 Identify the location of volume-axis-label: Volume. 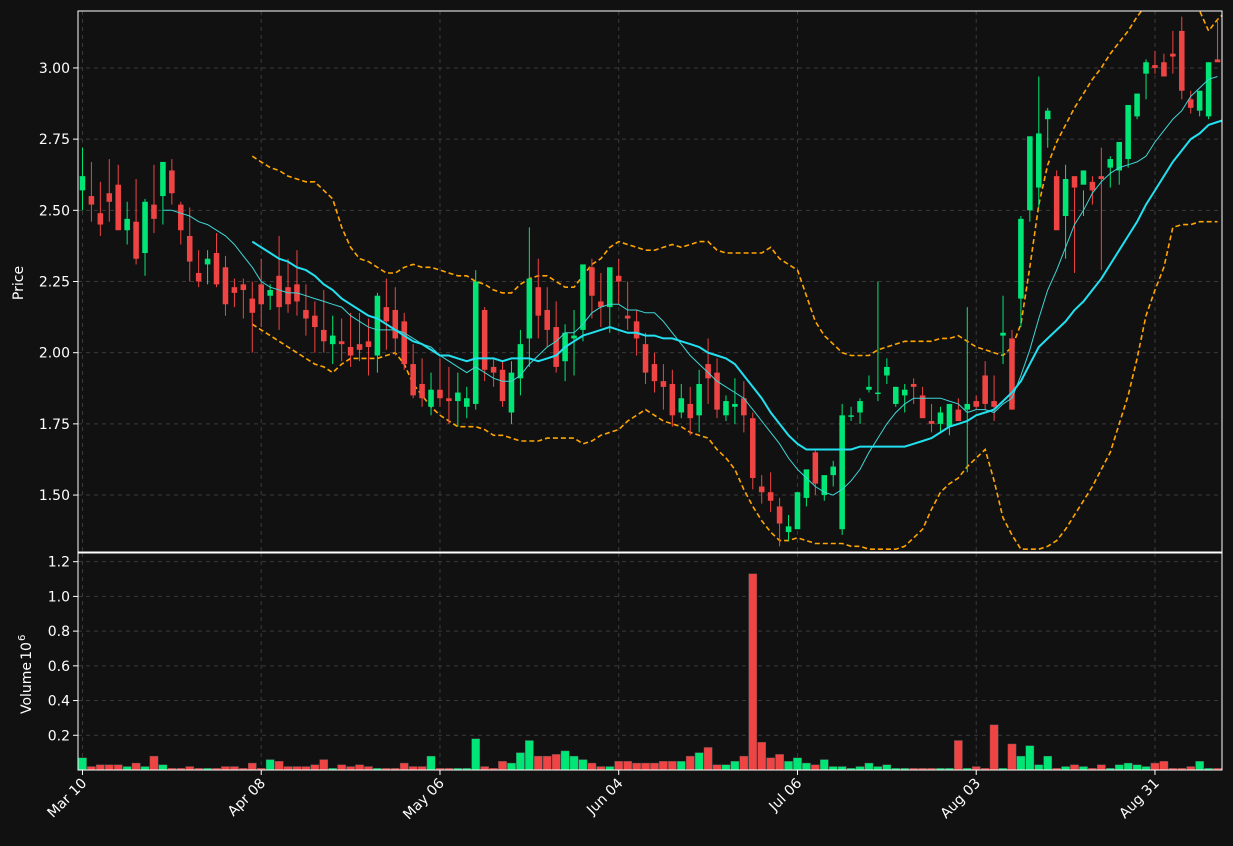
(27, 688).